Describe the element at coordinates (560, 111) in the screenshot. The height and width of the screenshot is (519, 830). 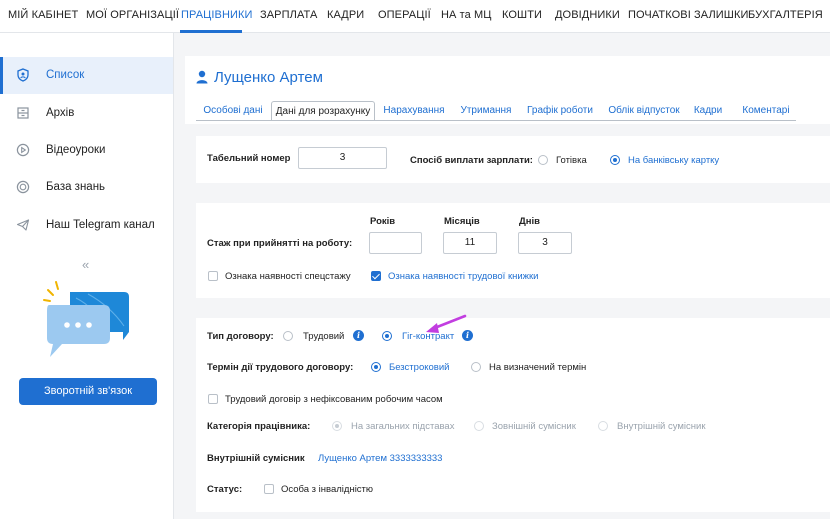
I see `tab-work-schedule: Графік роботи` at that location.